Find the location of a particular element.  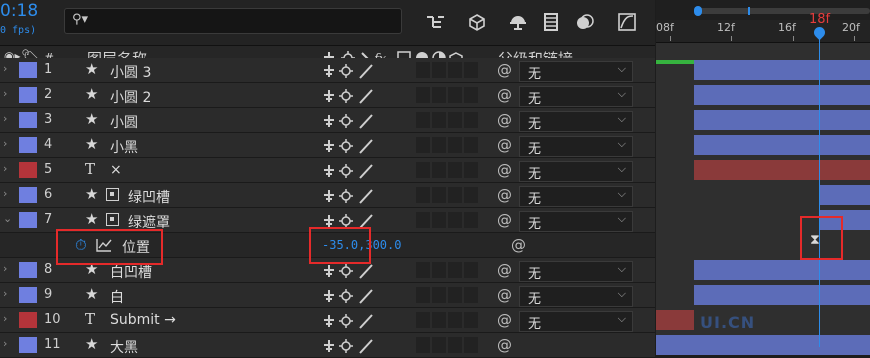

composition-flowchart-icon is located at coordinates (435, 22).